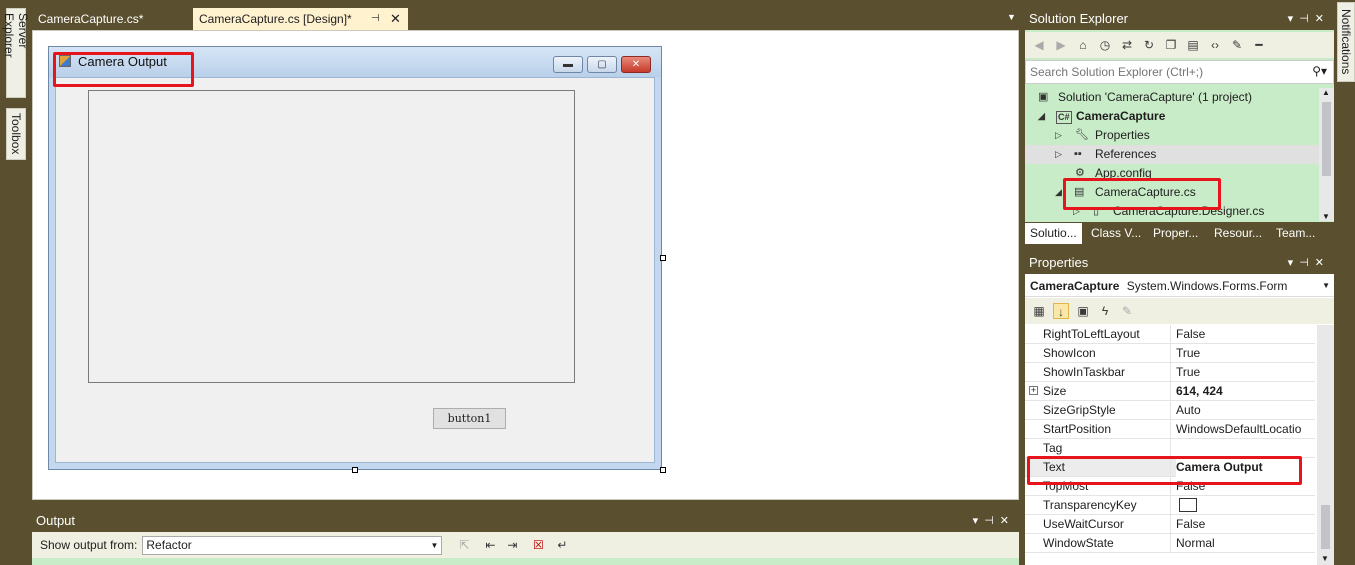 The height and width of the screenshot is (565, 1355). I want to click on search-icon: ⚲▾, so click(1319, 71).